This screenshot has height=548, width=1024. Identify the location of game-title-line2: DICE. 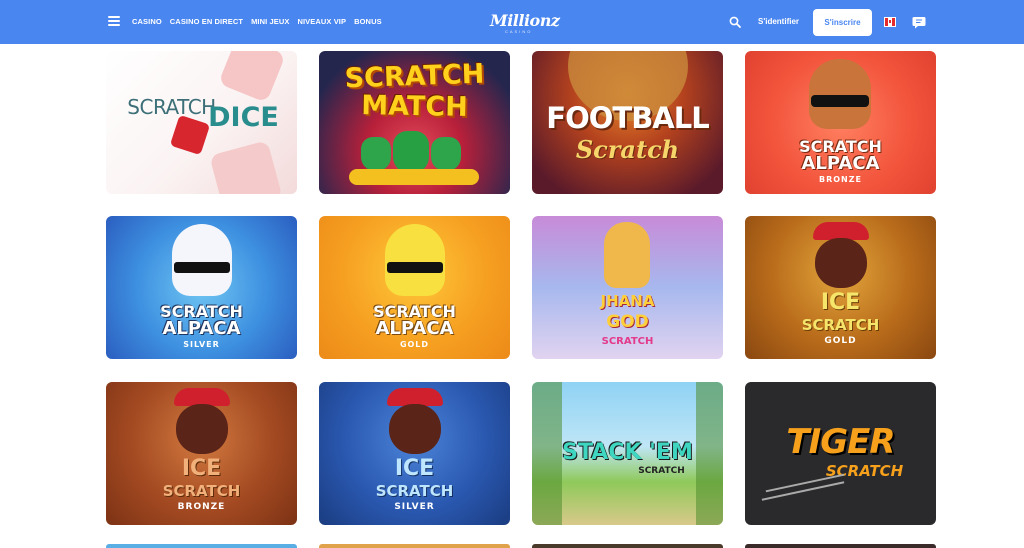
(243, 117).